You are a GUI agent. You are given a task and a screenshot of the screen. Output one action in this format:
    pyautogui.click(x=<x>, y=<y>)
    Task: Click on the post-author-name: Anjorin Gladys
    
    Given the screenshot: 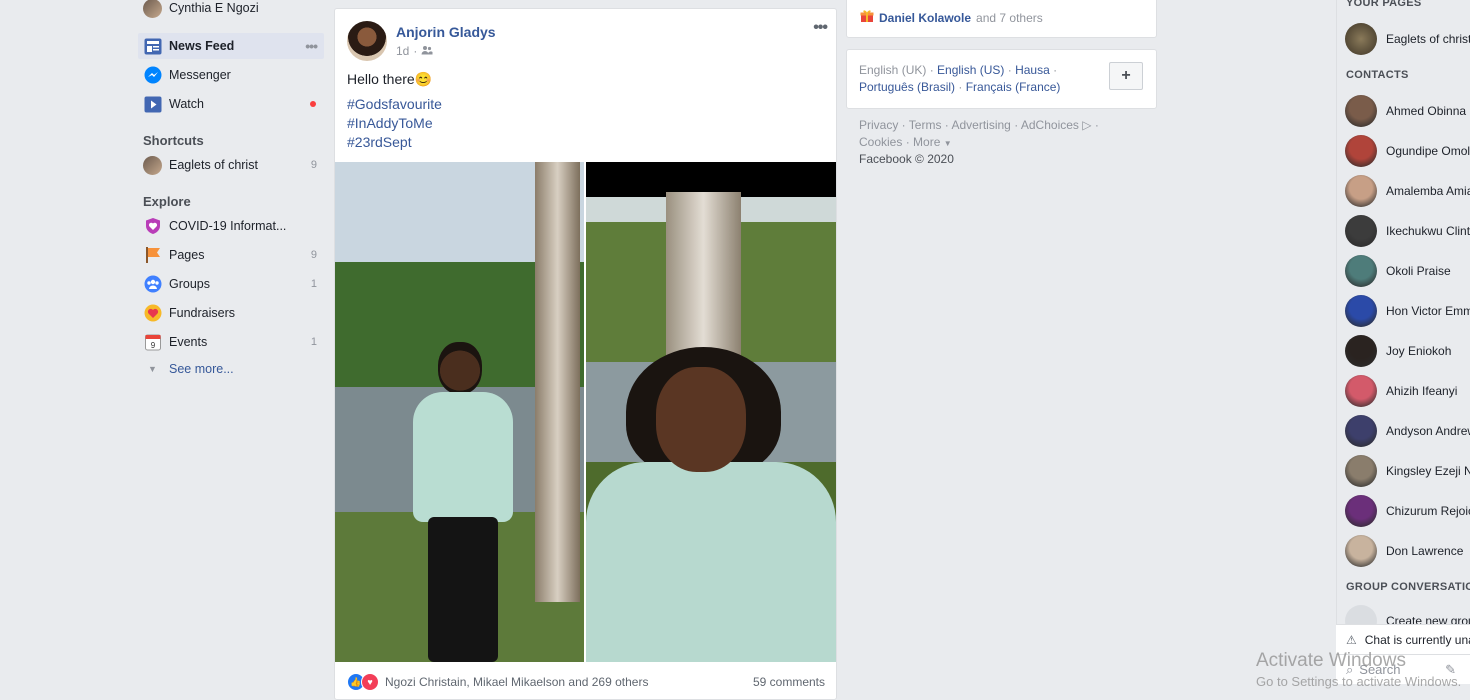 What is the action you would take?
    pyautogui.click(x=446, y=32)
    